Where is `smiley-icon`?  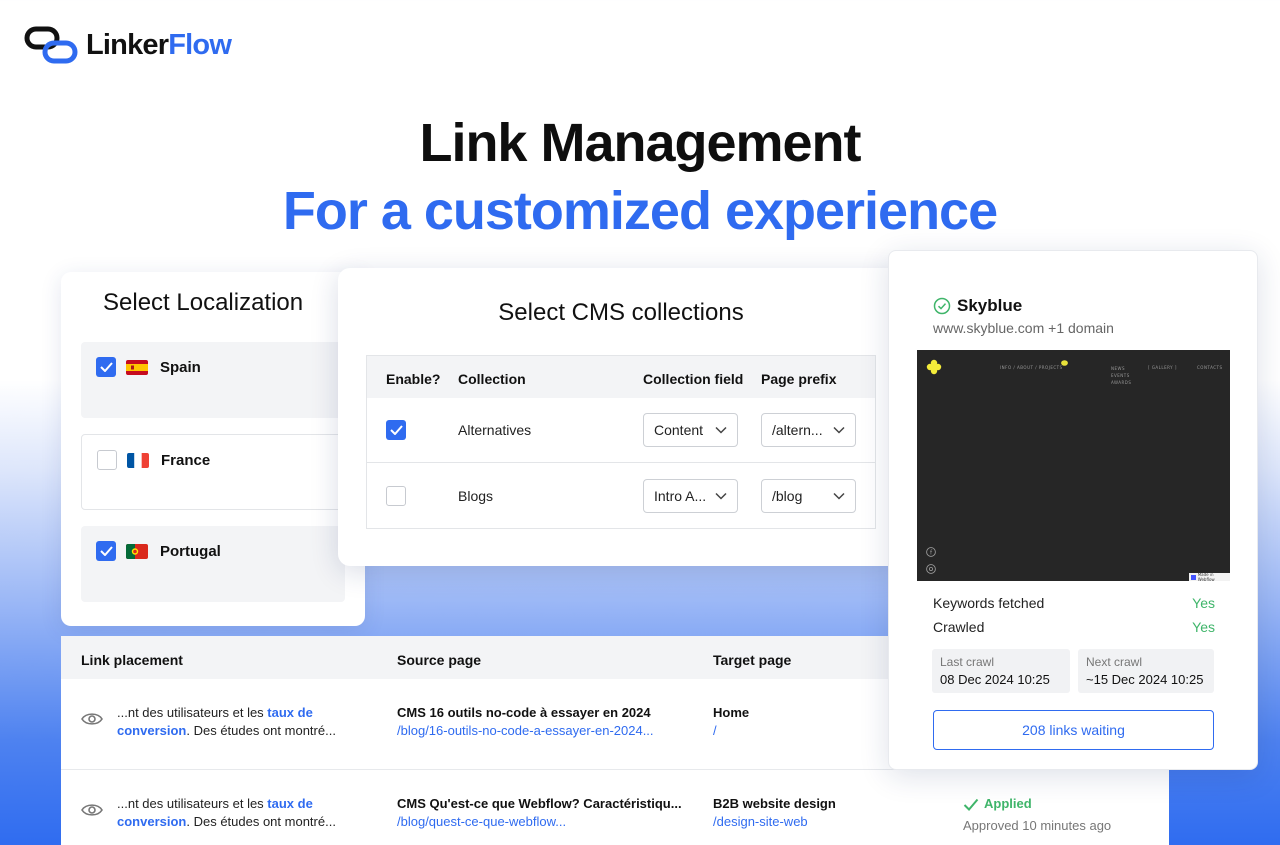 smiley-icon is located at coordinates (1064, 363).